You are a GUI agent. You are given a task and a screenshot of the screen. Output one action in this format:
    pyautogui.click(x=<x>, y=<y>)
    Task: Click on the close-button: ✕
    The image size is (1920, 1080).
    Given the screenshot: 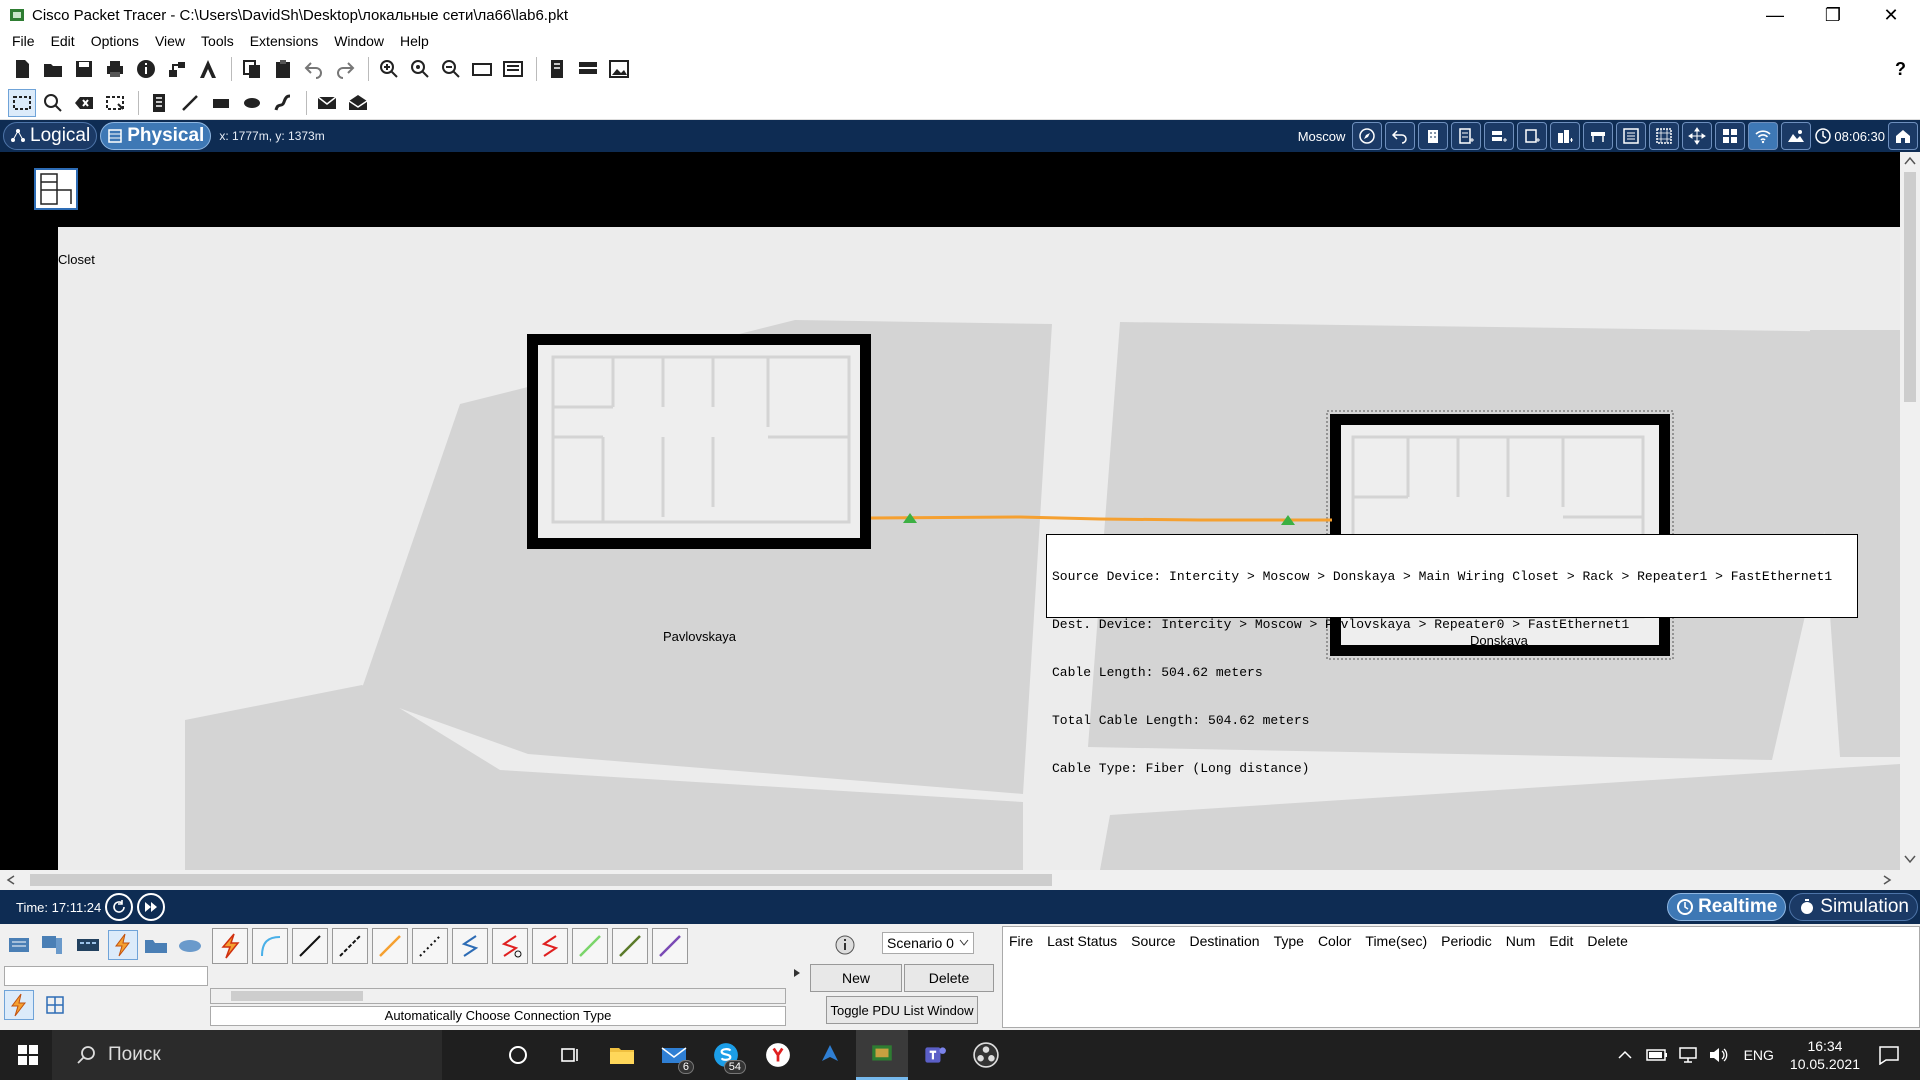 What is the action you would take?
    pyautogui.click(x=1891, y=15)
    